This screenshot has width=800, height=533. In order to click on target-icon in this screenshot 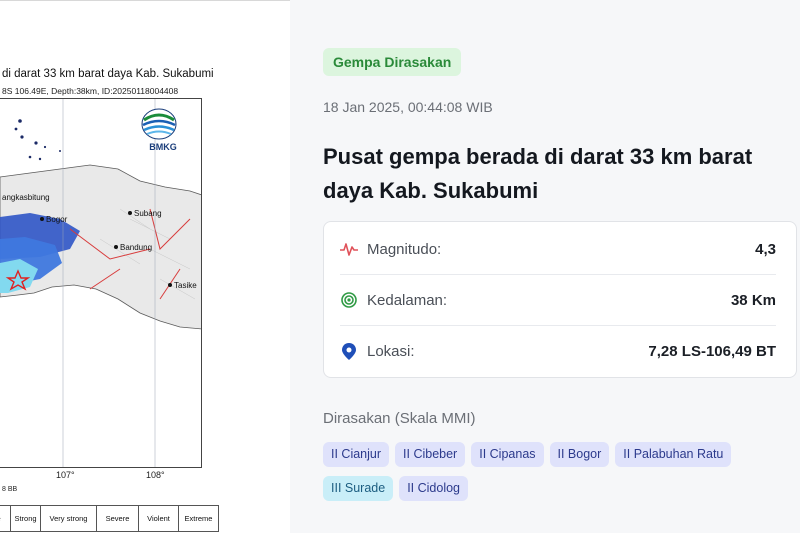, I will do `click(349, 300)`.